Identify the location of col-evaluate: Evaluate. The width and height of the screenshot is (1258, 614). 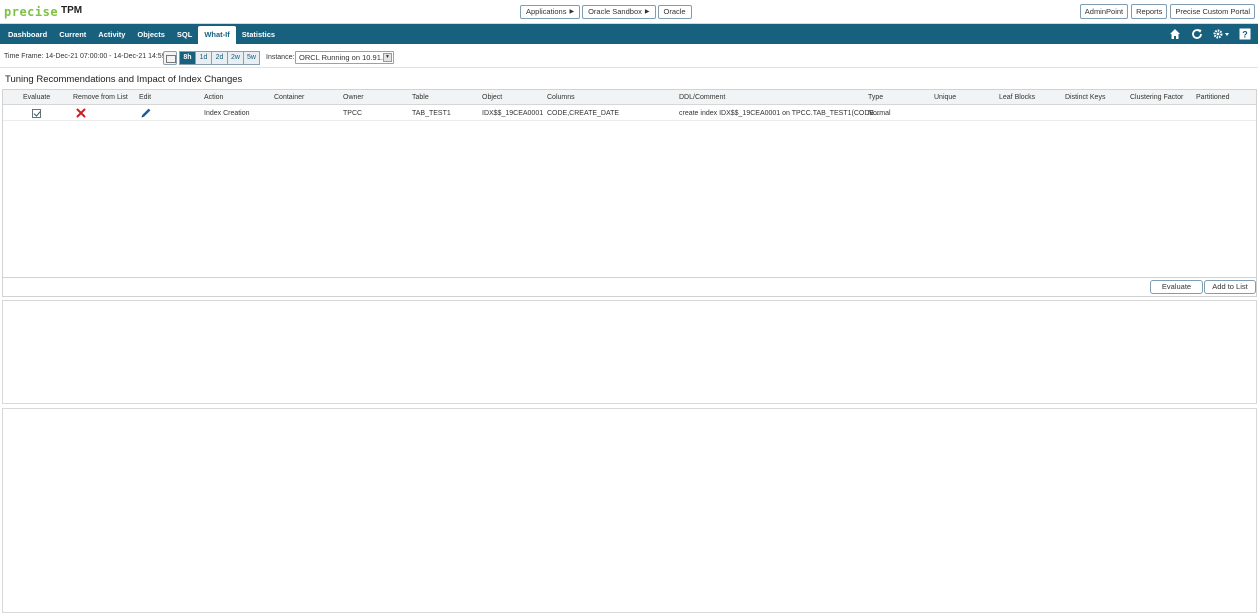
(36, 97).